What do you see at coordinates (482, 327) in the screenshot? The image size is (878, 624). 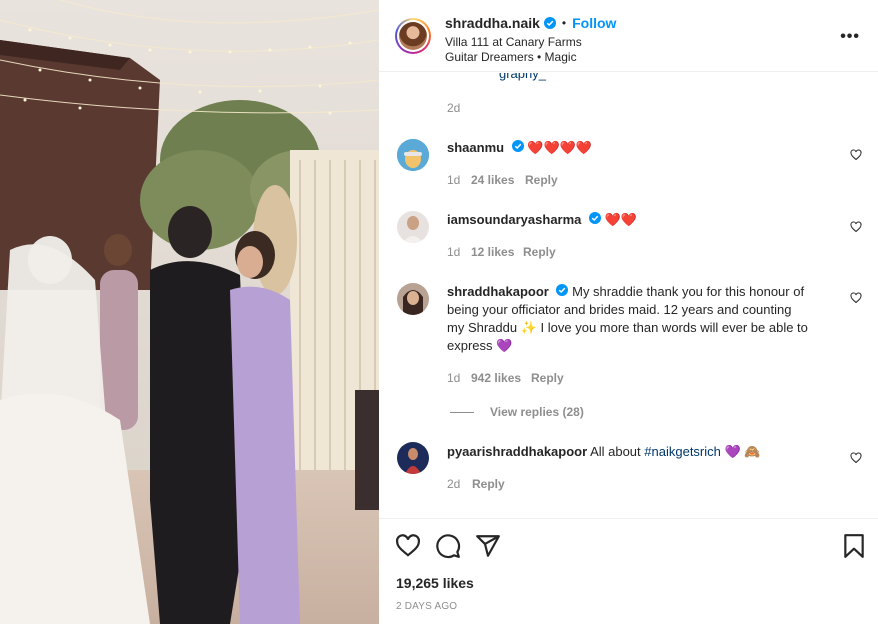 I see `comment-text-line: my Shraddu` at bounding box center [482, 327].